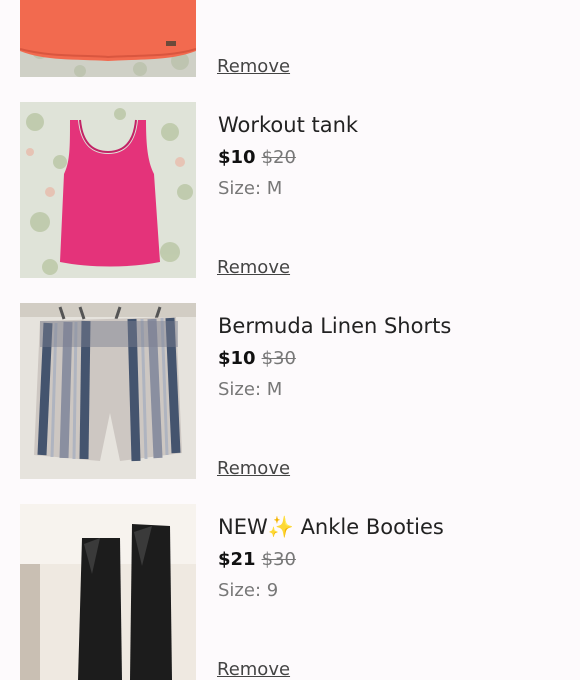 This screenshot has height=680, width=580. Describe the element at coordinates (257, 157) in the screenshot. I see `price-row: $10 $20` at that location.